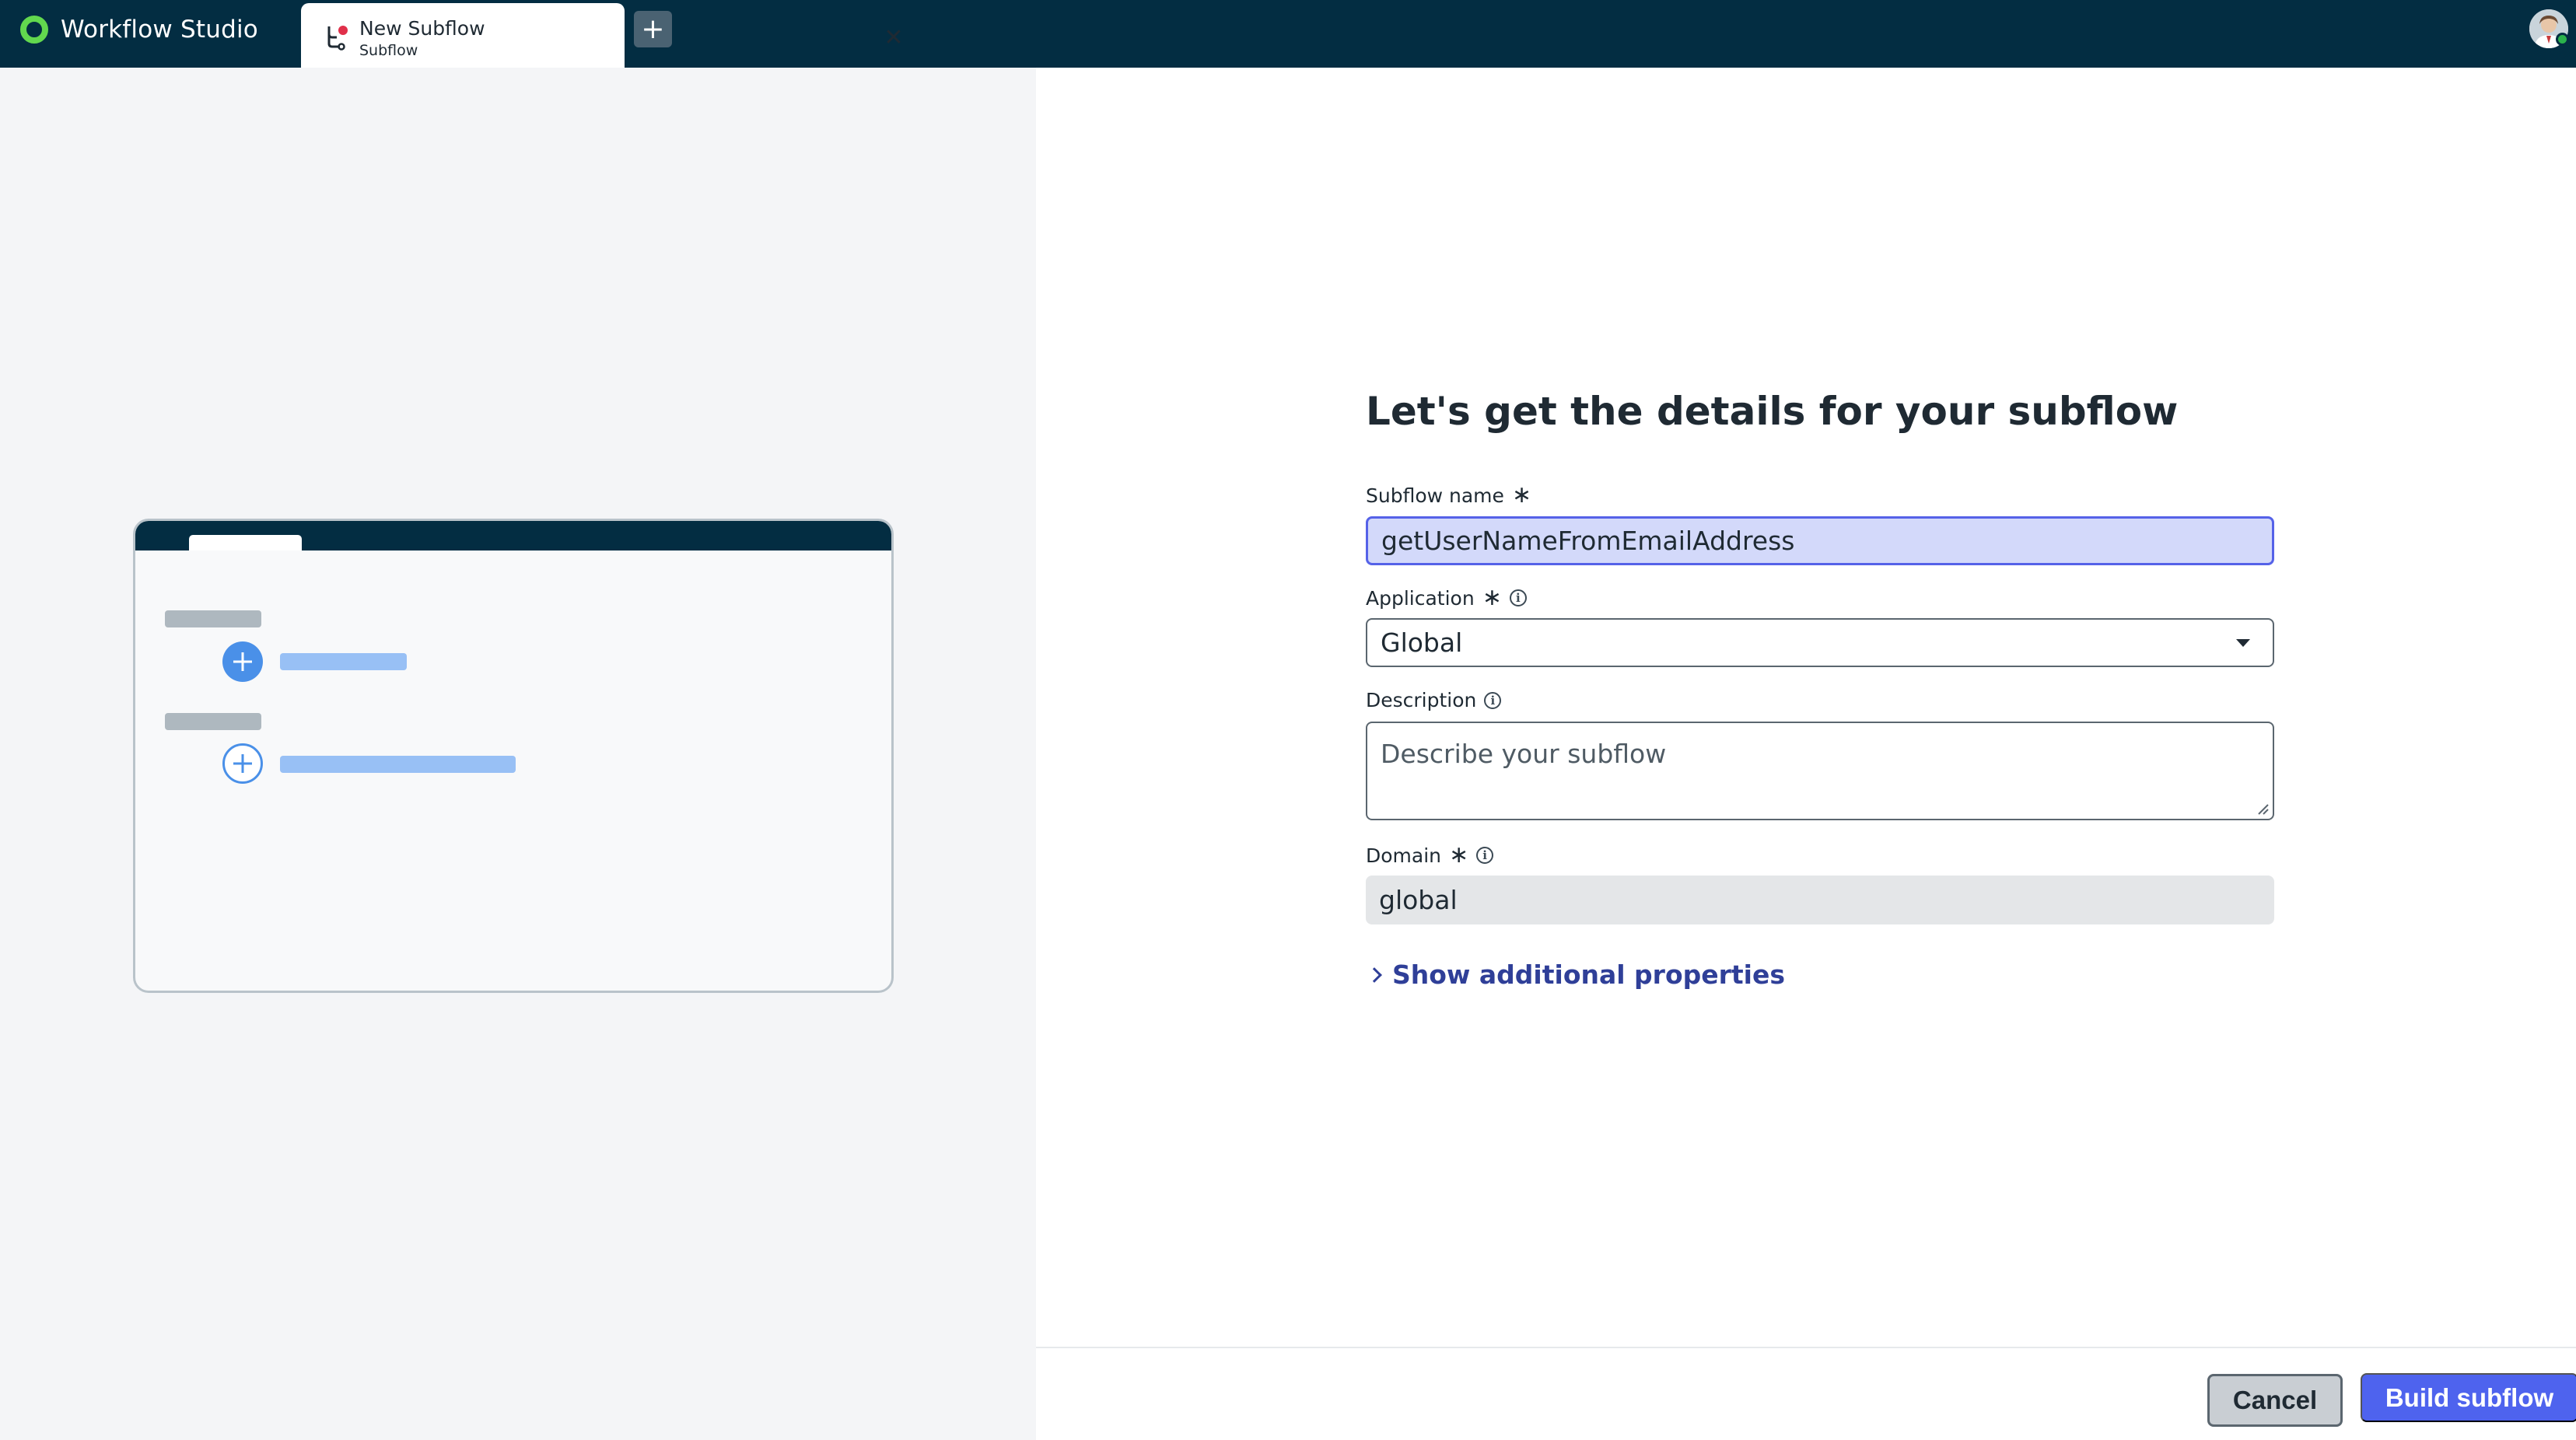 This screenshot has width=2576, height=1440. What do you see at coordinates (1419, 900) in the screenshot?
I see `domain-value: global` at bounding box center [1419, 900].